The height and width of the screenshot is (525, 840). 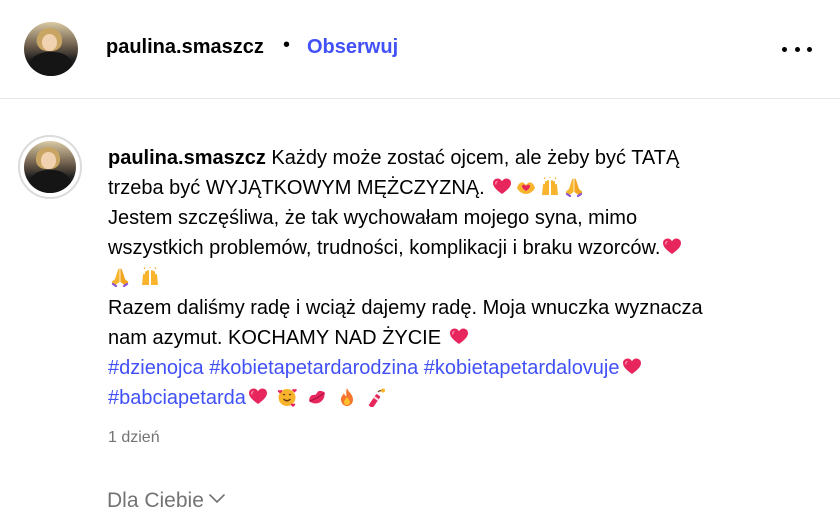 I want to click on caption-line, so click(x=463, y=278).